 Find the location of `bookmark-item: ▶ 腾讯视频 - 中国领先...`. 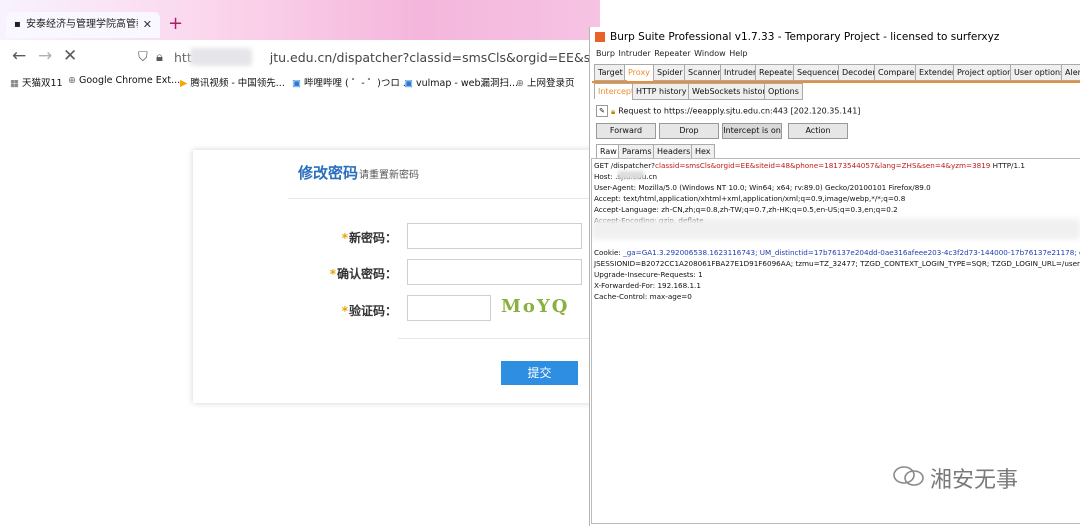

bookmark-item: ▶ 腾讯视频 - 中国领先... is located at coordinates (232, 82).